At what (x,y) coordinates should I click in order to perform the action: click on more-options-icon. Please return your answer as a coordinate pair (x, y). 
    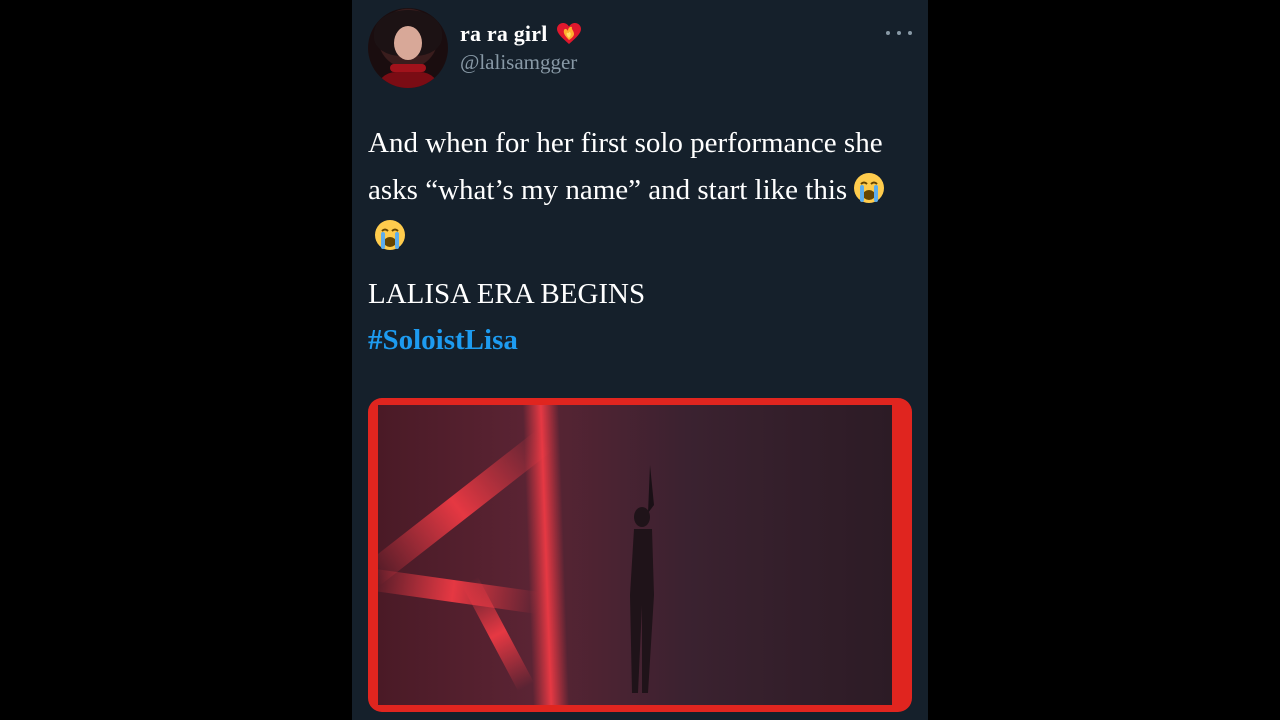
    Looking at the image, I should click on (899, 33).